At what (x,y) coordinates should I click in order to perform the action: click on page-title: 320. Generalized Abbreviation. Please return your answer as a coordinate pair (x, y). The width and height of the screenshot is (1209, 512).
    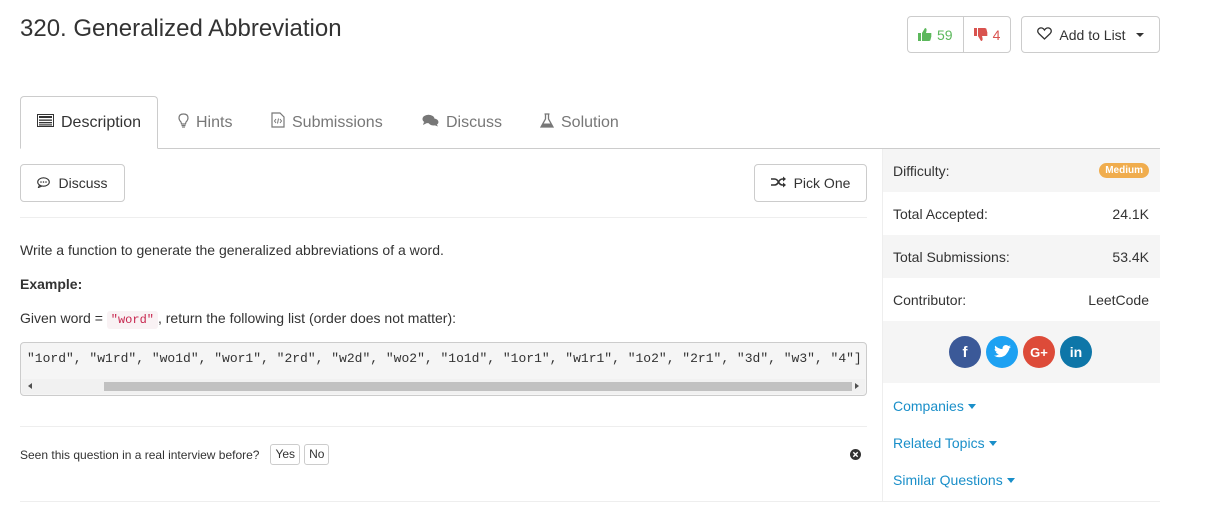
    Looking at the image, I should click on (181, 28).